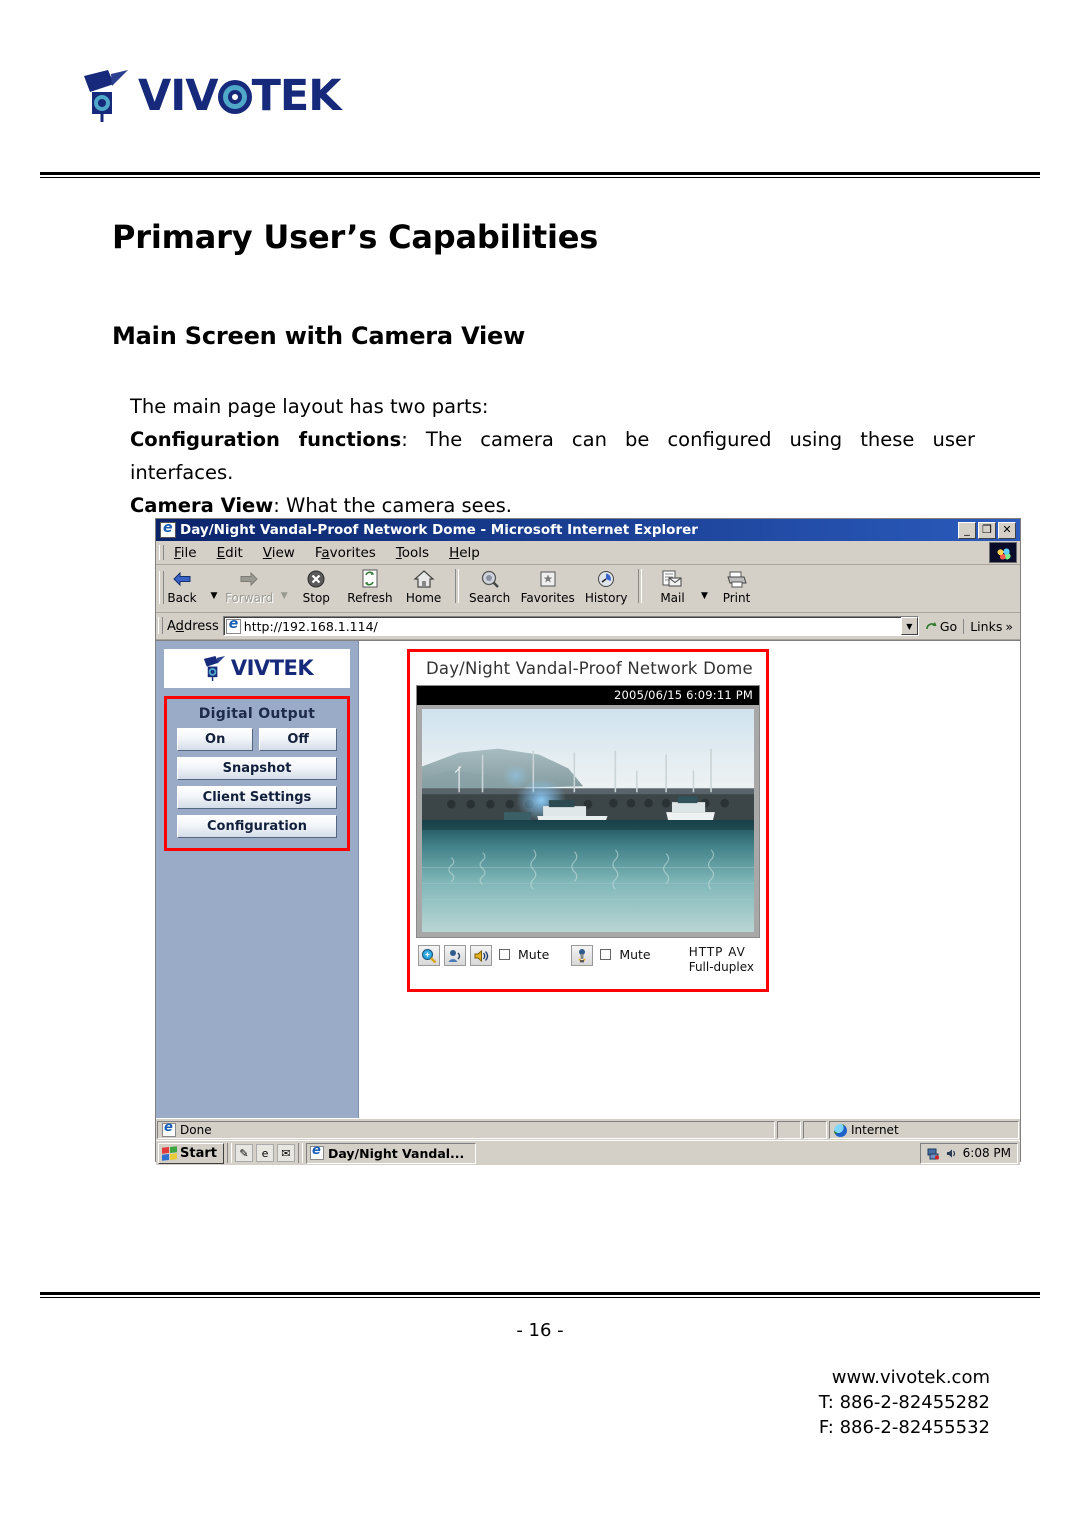 This screenshot has width=1080, height=1528. Describe the element at coordinates (1007, 530) in the screenshot. I see `close-button: ✕` at that location.